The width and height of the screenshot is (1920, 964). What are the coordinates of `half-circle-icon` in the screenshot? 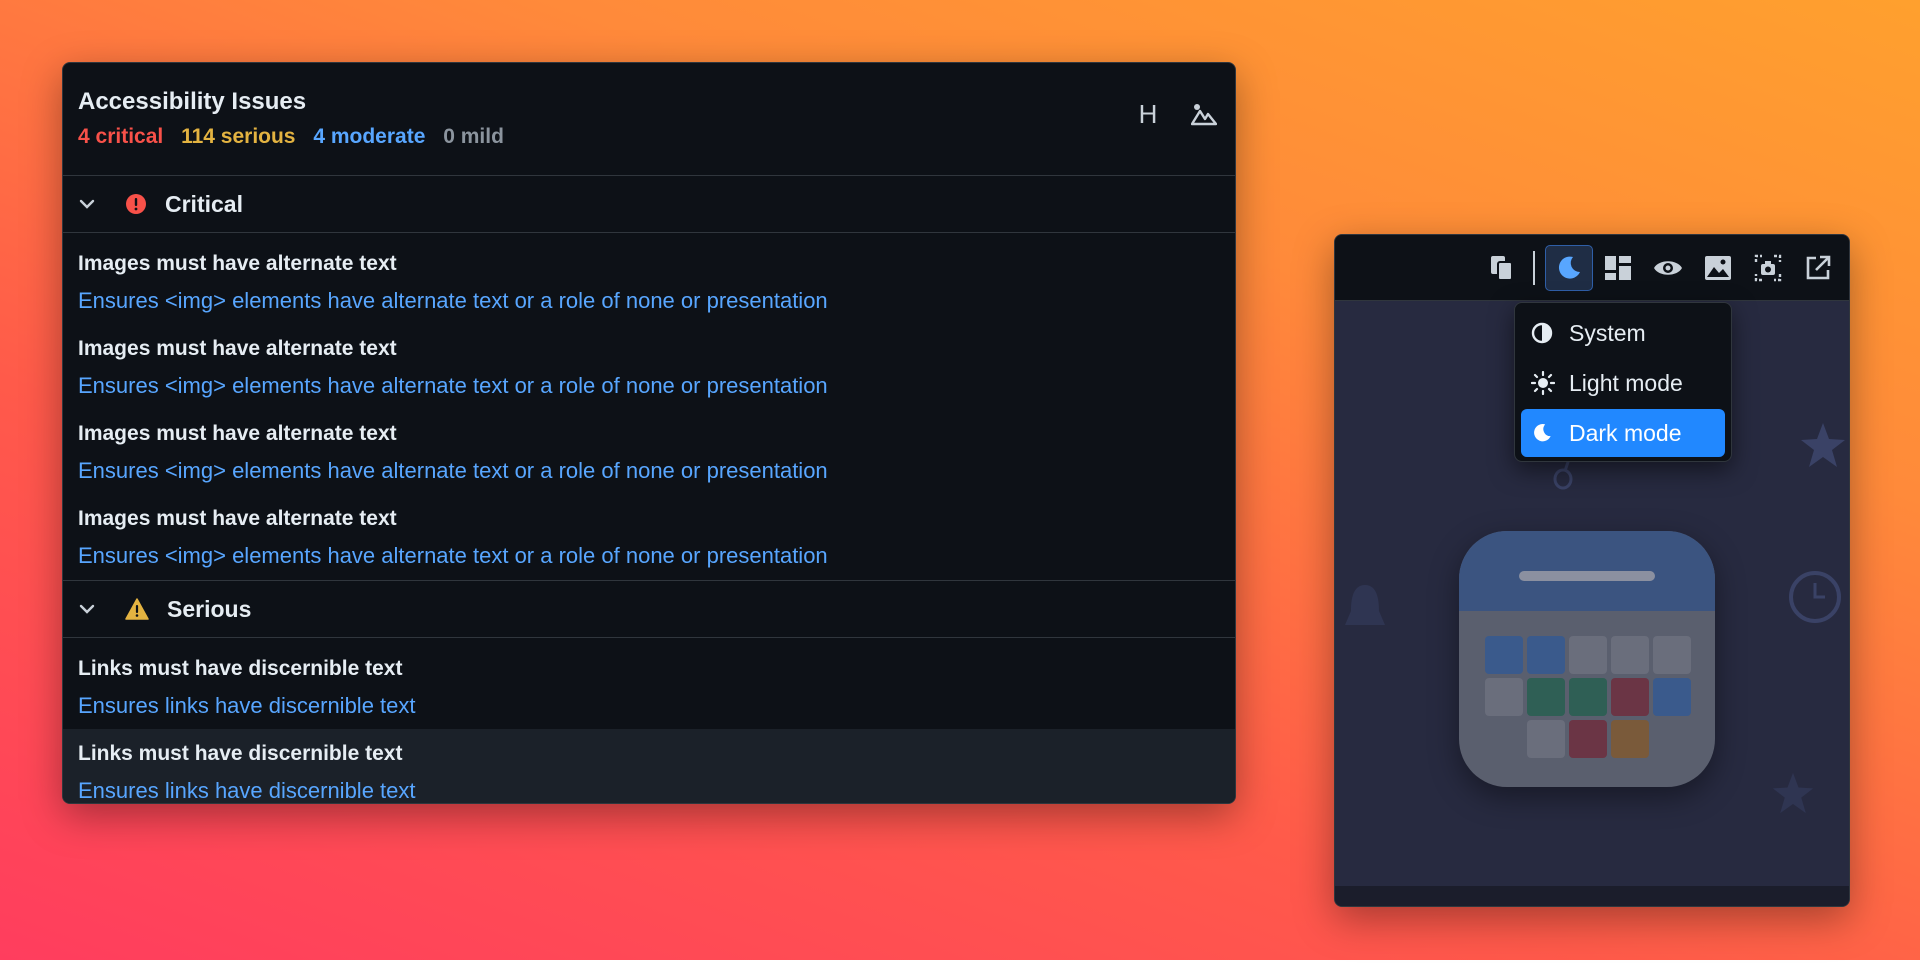 It's located at (1545, 333).